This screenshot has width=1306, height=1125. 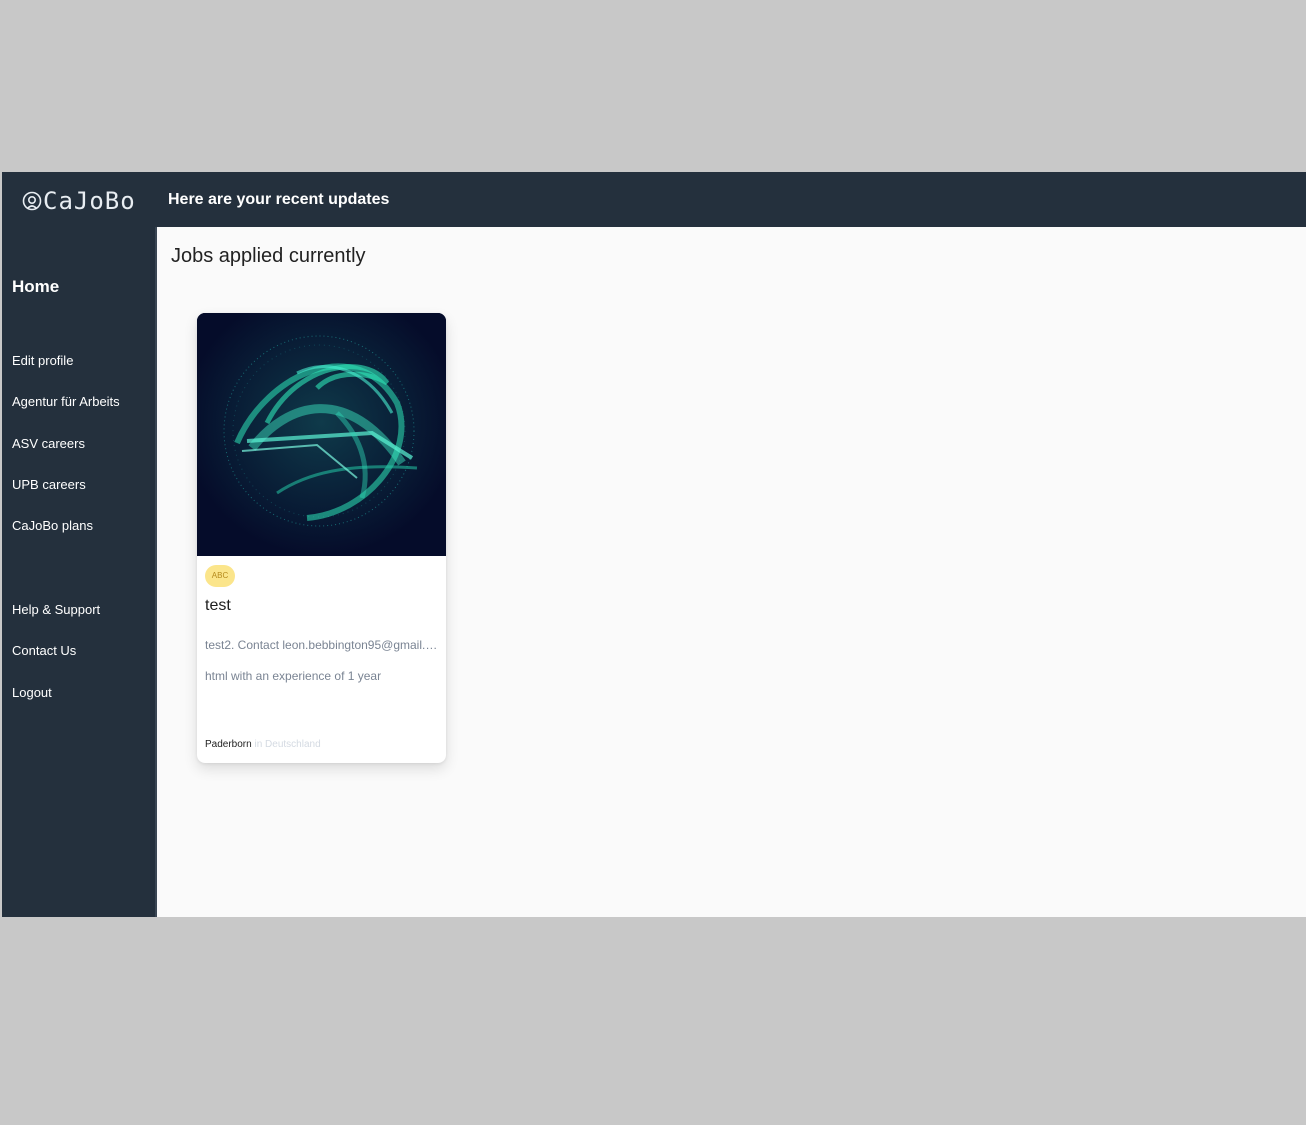 I want to click on job-location: Paderborn in Deutschland, so click(x=263, y=744).